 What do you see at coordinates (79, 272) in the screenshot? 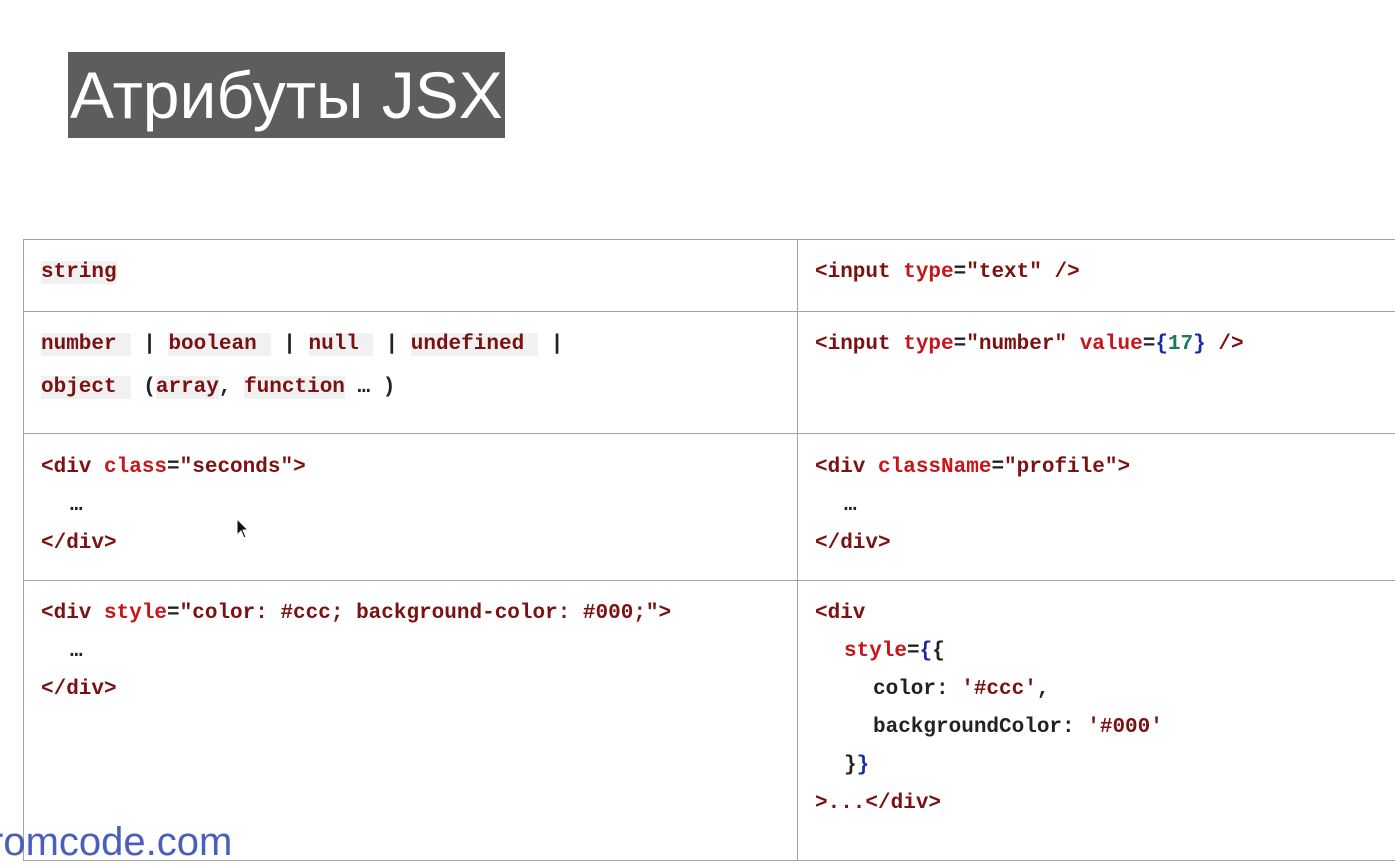
I see `type-string: string` at bounding box center [79, 272].